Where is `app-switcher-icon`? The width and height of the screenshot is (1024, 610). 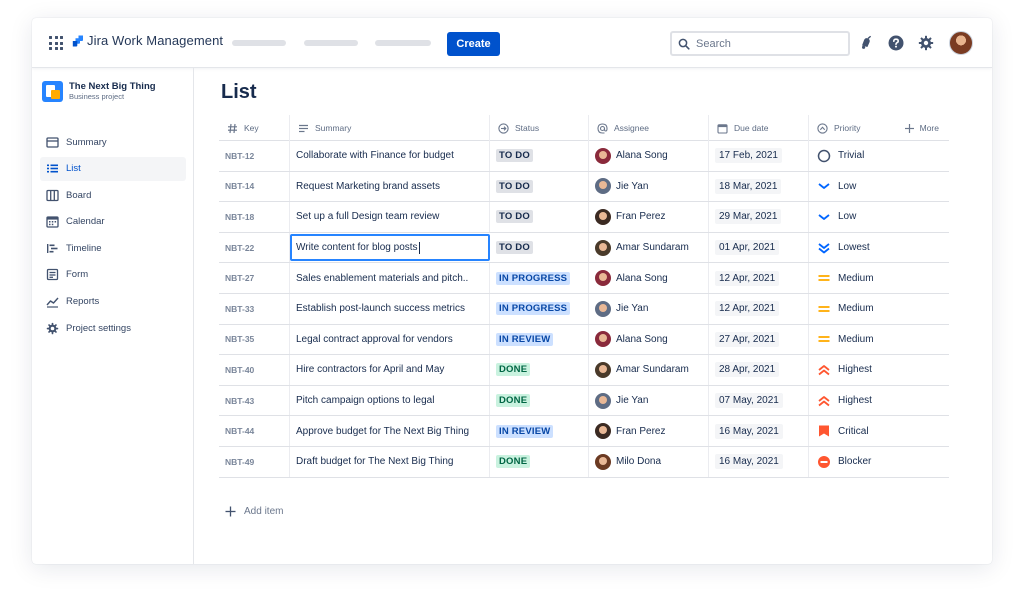 app-switcher-icon is located at coordinates (56, 43).